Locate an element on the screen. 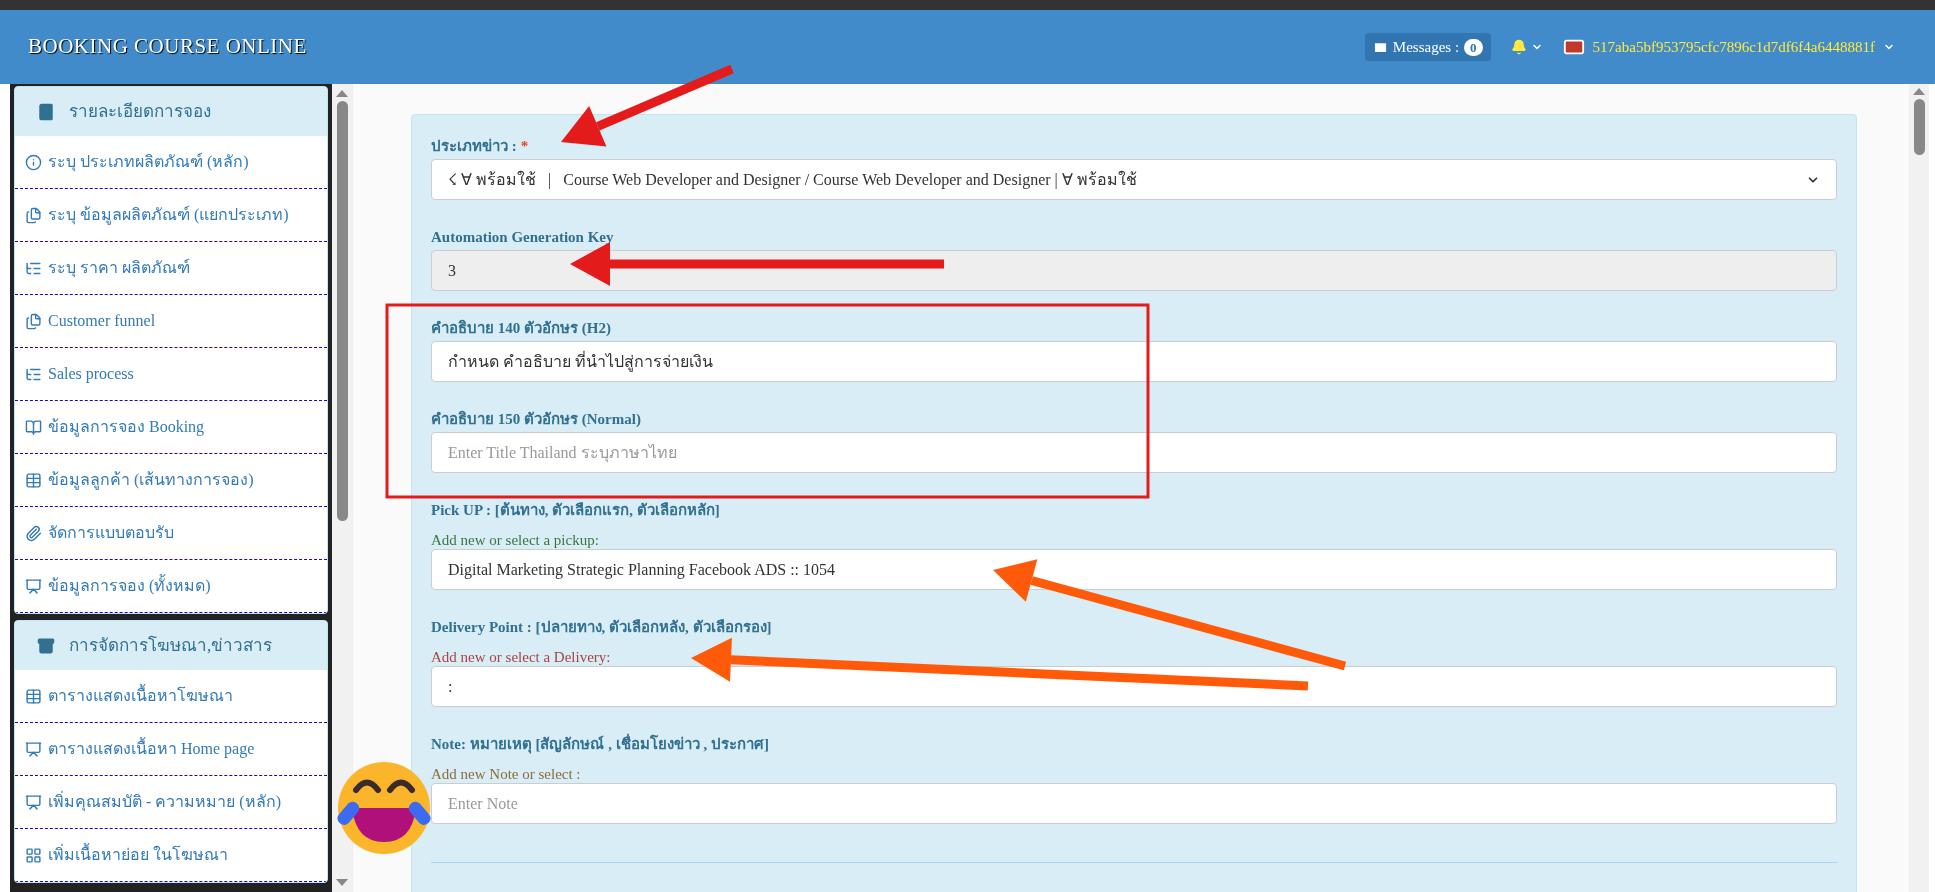 The width and height of the screenshot is (1935, 892). user-menu-button: 517aba5bf953795cfc7896c1d7df6f4a6448881f is located at coordinates (1728, 47).